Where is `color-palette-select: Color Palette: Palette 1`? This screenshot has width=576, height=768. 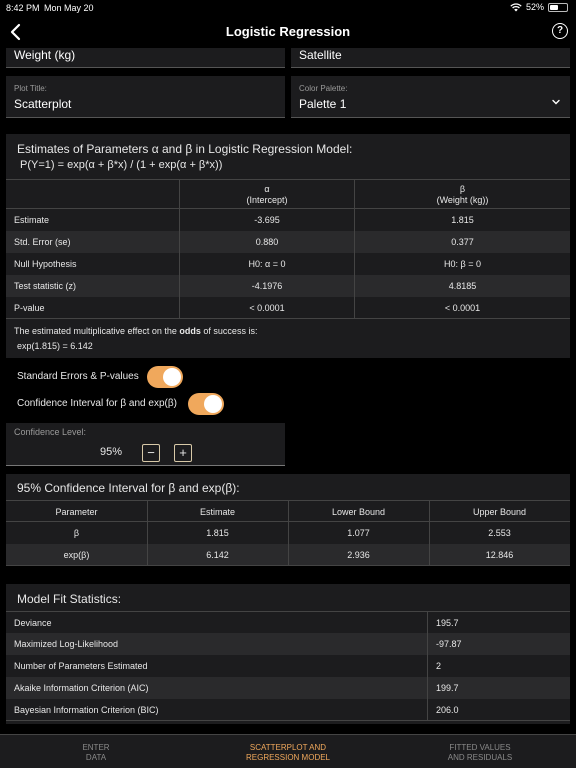
color-palette-select: Color Palette: Palette 1 is located at coordinates (430, 97).